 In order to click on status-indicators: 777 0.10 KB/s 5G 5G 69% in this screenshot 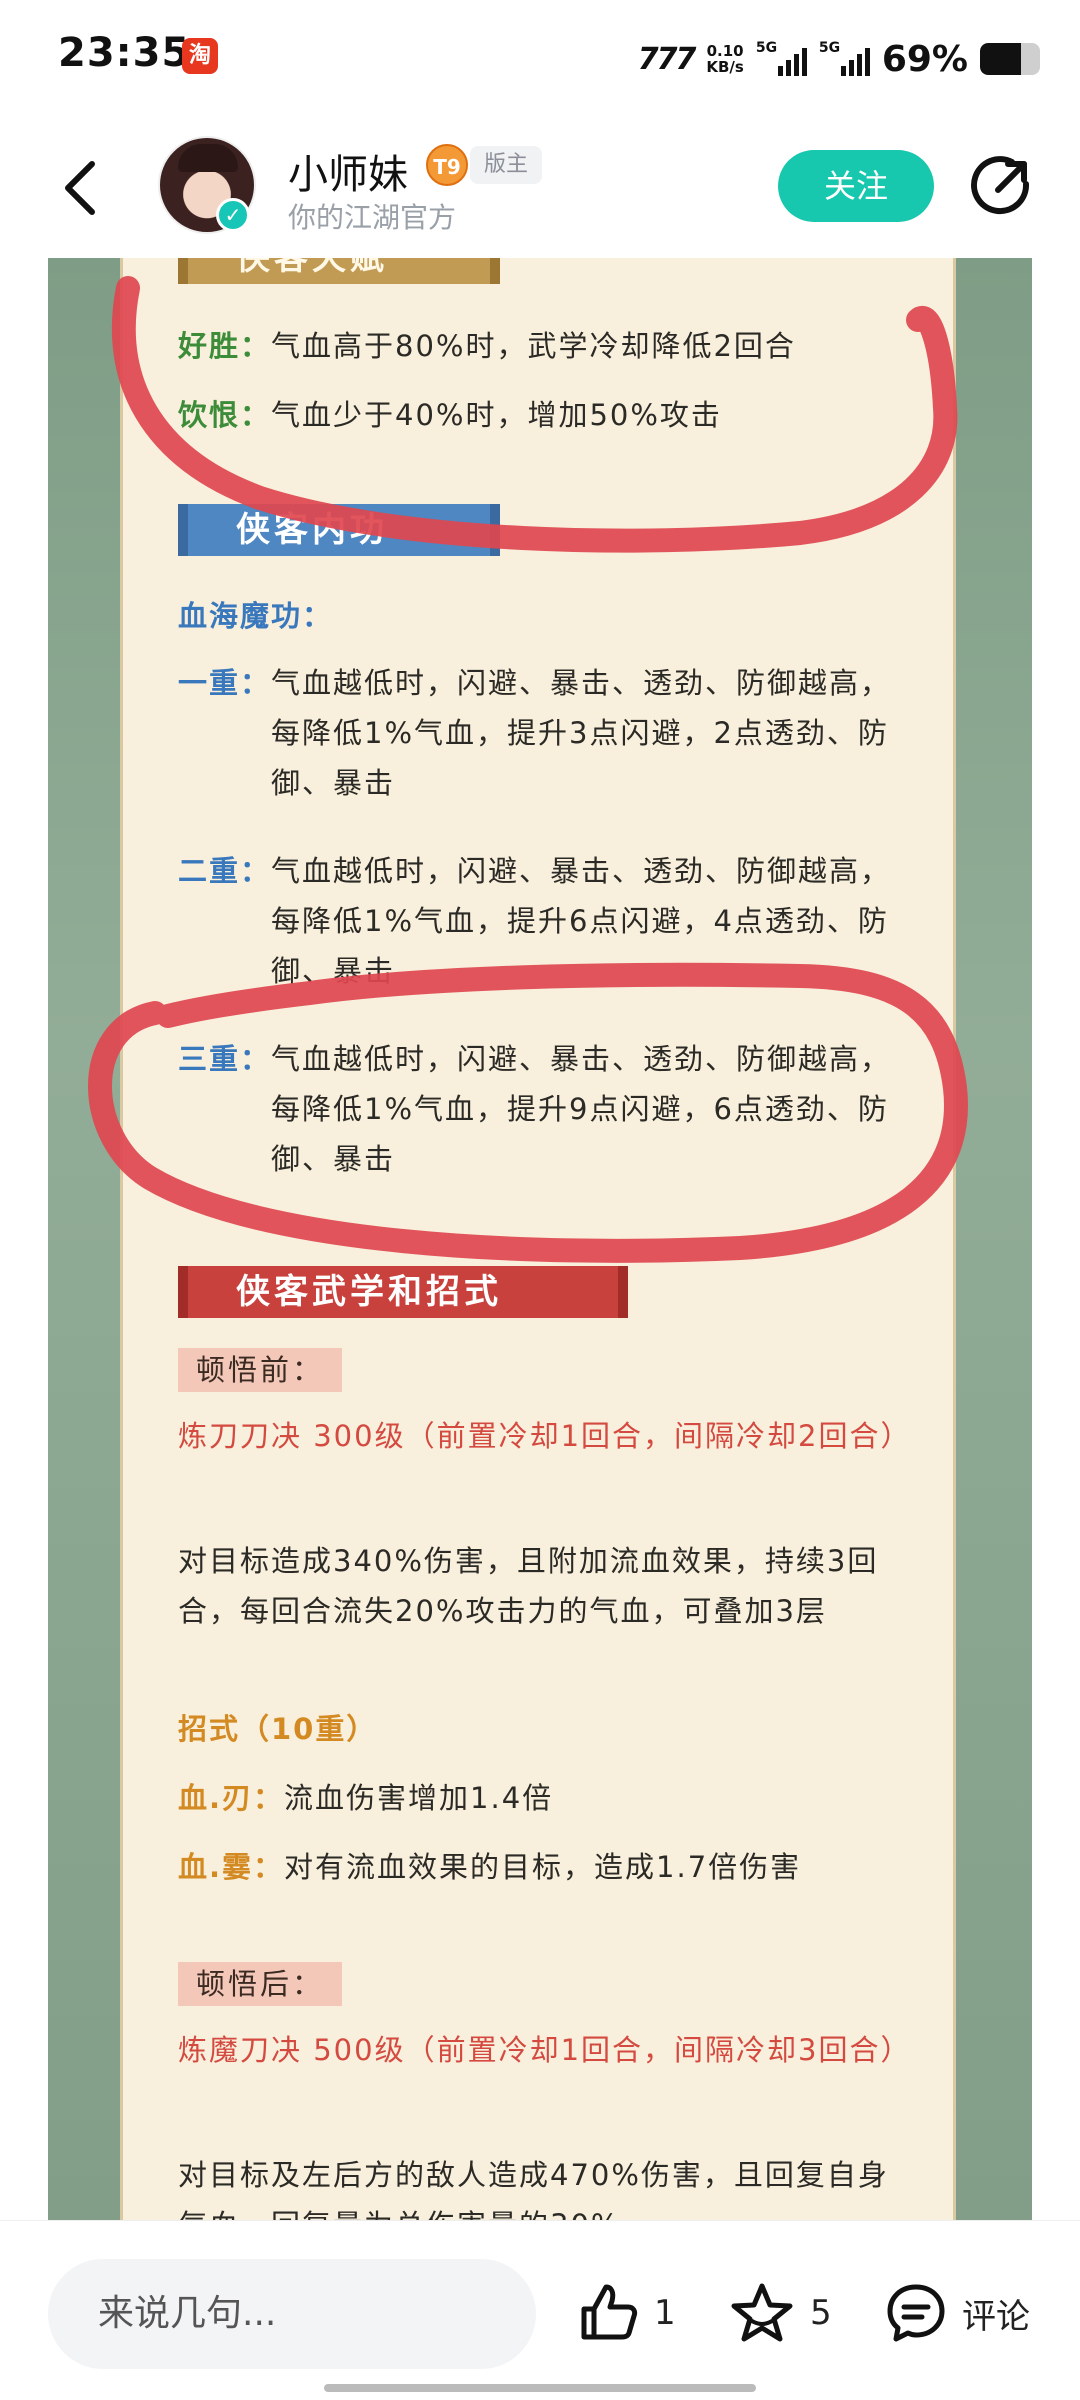, I will do `click(839, 59)`.